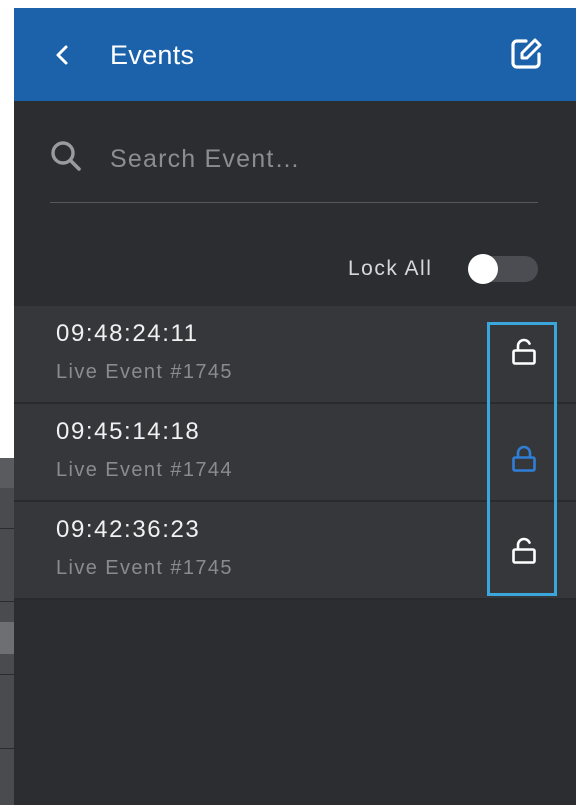 The width and height of the screenshot is (576, 805). I want to click on lock-icon, so click(524, 458).